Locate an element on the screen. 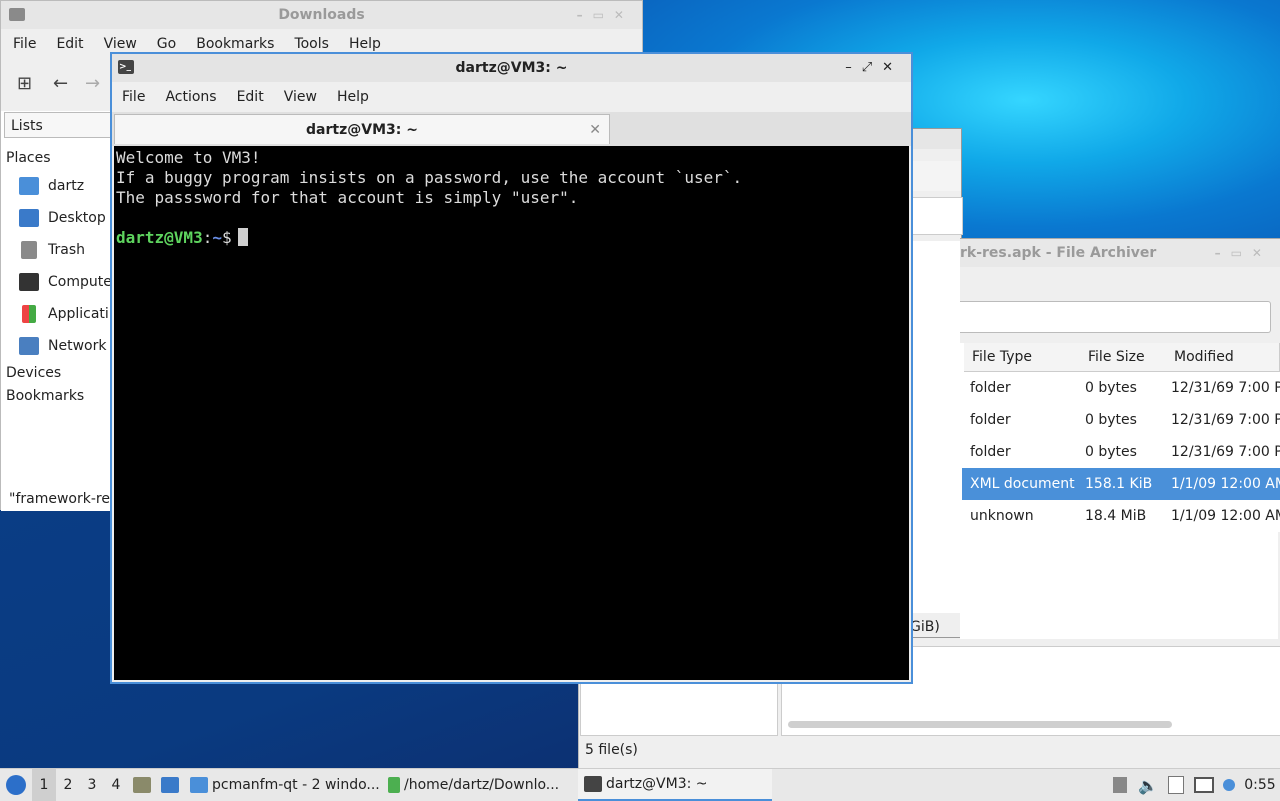  status-text: "framework-res is located at coordinates (63, 499).